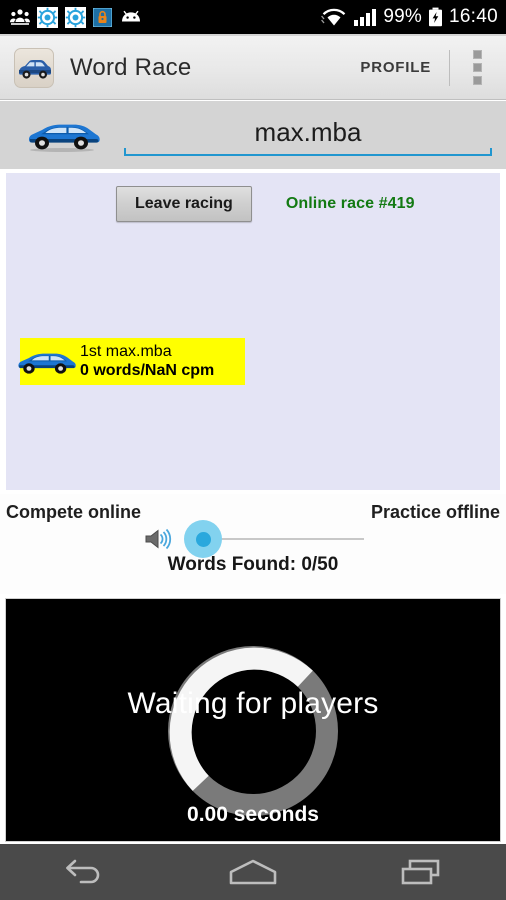  I want to click on recent-apps-icon, so click(422, 872).